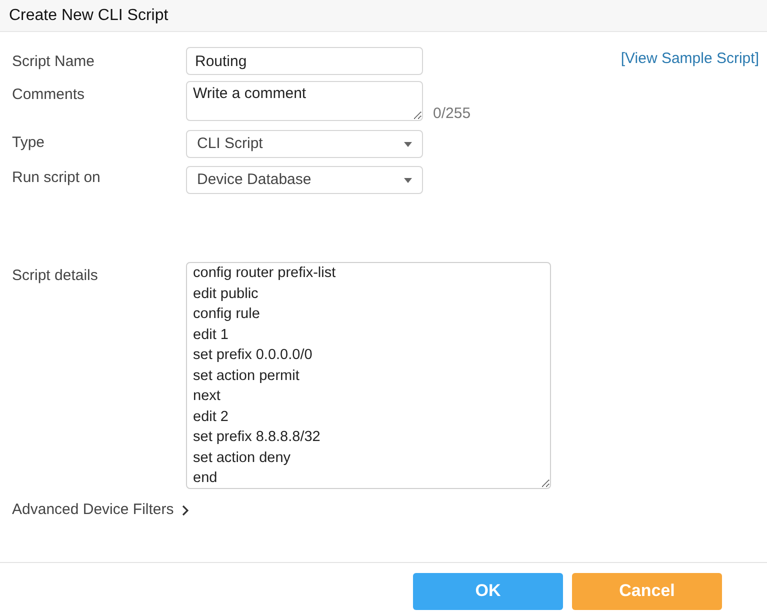 The height and width of the screenshot is (613, 767). I want to click on script-name-field: Routing, so click(304, 61).